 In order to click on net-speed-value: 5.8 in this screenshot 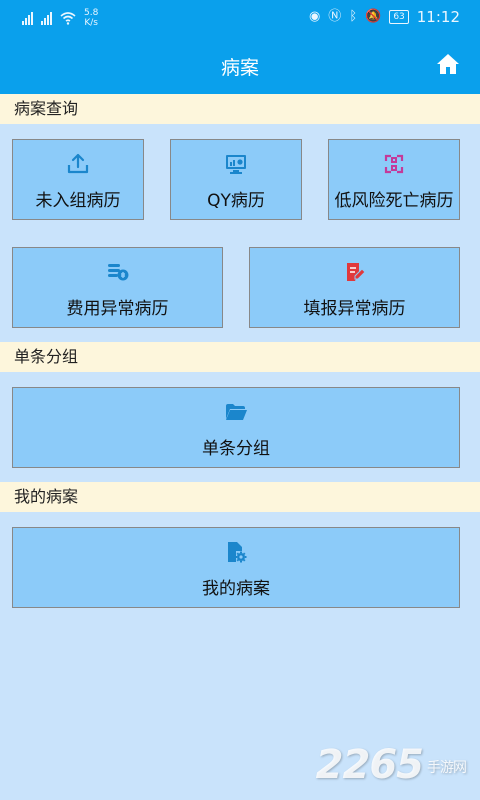, I will do `click(91, 13)`.